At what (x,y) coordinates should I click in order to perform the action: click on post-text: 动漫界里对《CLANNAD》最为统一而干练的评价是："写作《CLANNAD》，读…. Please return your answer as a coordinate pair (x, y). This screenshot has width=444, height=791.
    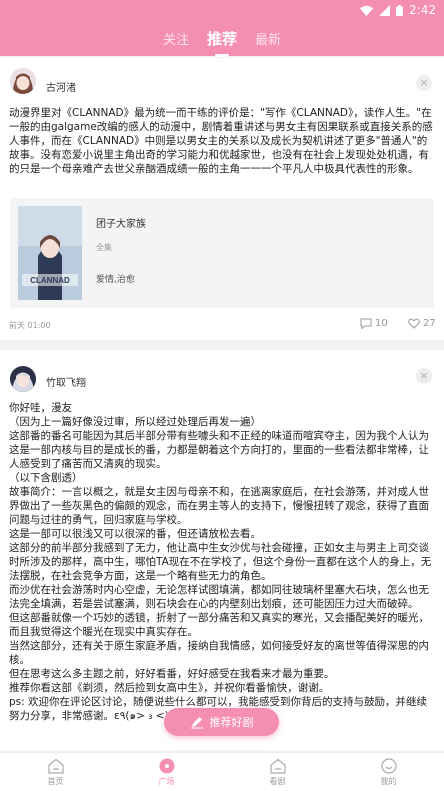
    Looking at the image, I should click on (221, 141).